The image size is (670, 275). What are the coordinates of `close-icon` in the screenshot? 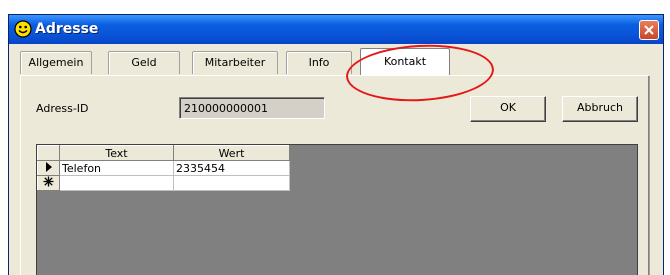 It's located at (649, 30).